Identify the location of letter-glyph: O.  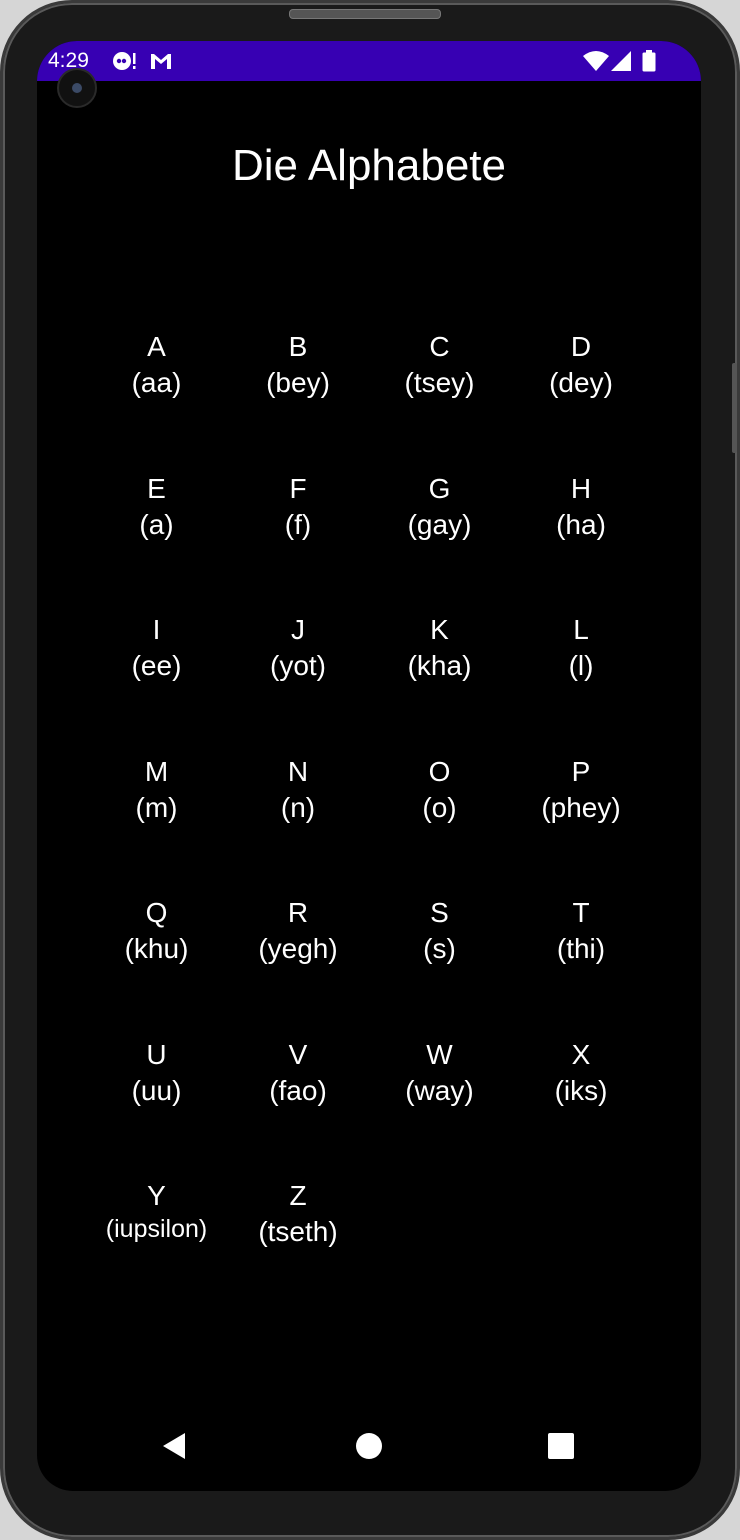
(439, 771).